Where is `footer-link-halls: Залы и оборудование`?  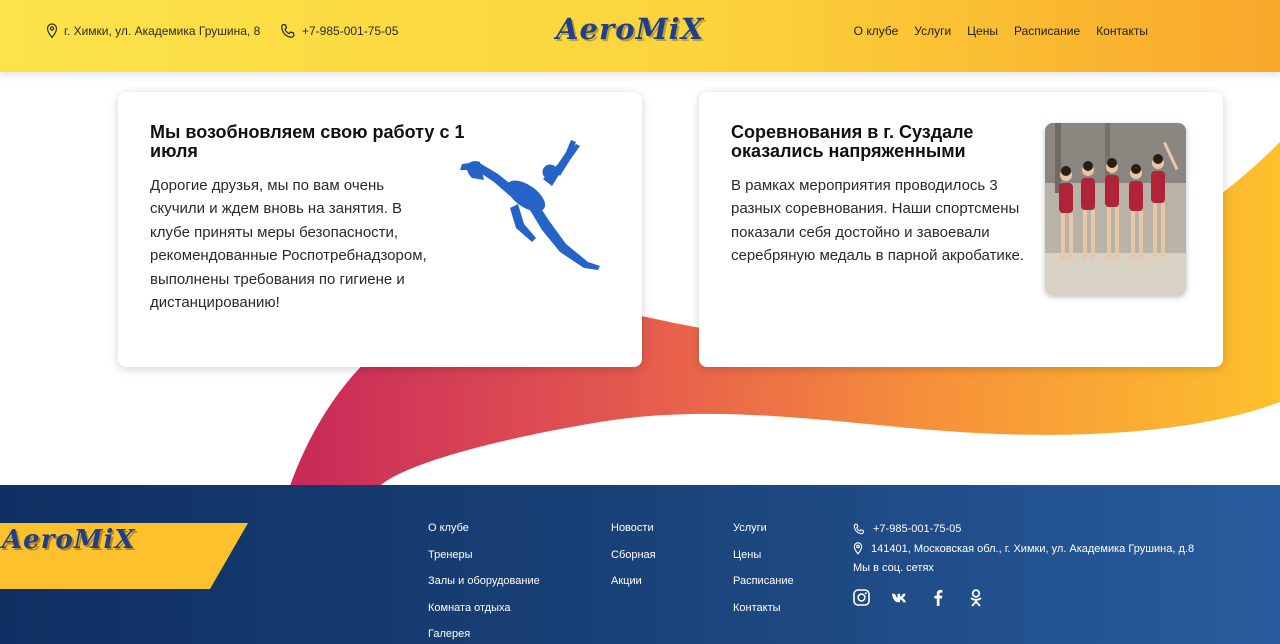
footer-link-halls: Залы и оборудование is located at coordinates (484, 581).